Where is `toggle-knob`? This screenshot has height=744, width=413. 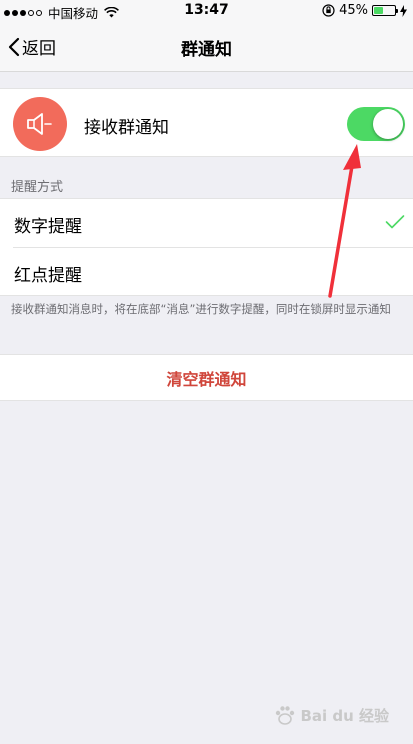
toggle-knob is located at coordinates (388, 124).